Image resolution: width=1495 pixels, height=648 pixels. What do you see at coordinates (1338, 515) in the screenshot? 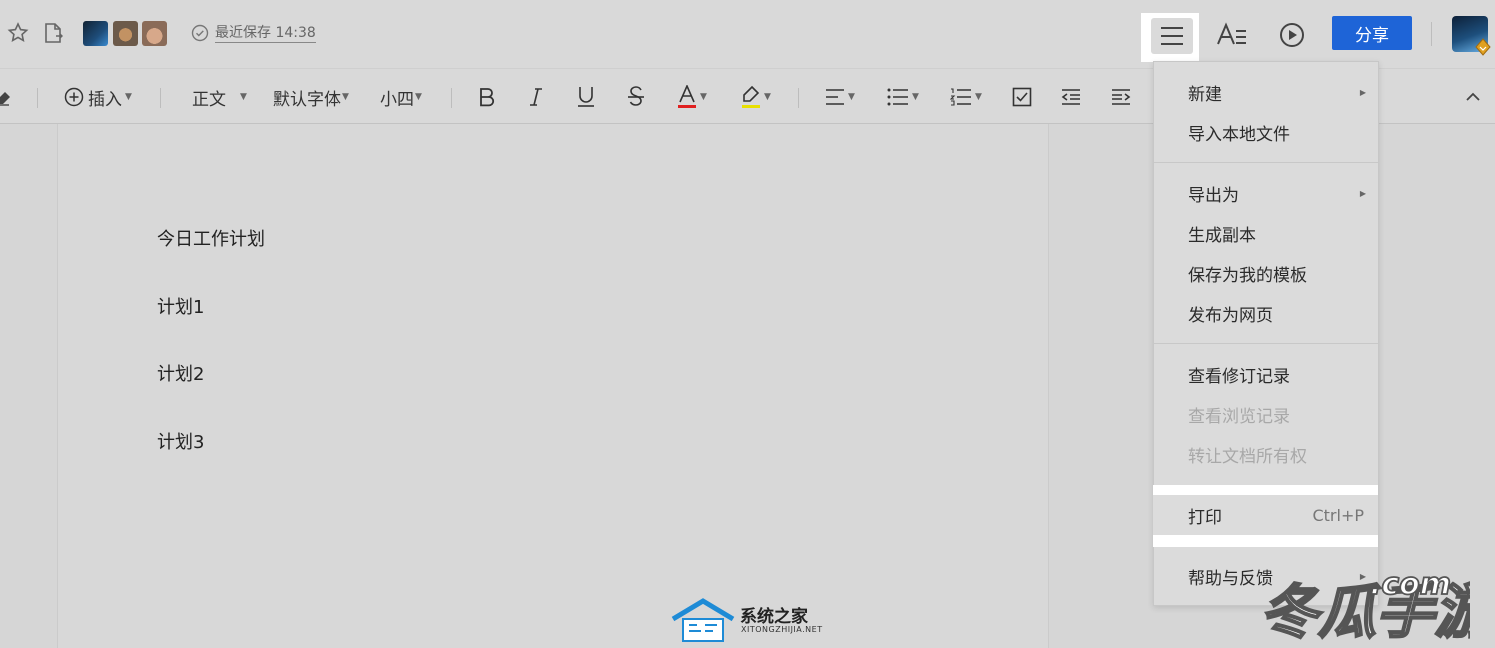
I see `menu-item-shortcut: Ctrl+P` at bounding box center [1338, 515].